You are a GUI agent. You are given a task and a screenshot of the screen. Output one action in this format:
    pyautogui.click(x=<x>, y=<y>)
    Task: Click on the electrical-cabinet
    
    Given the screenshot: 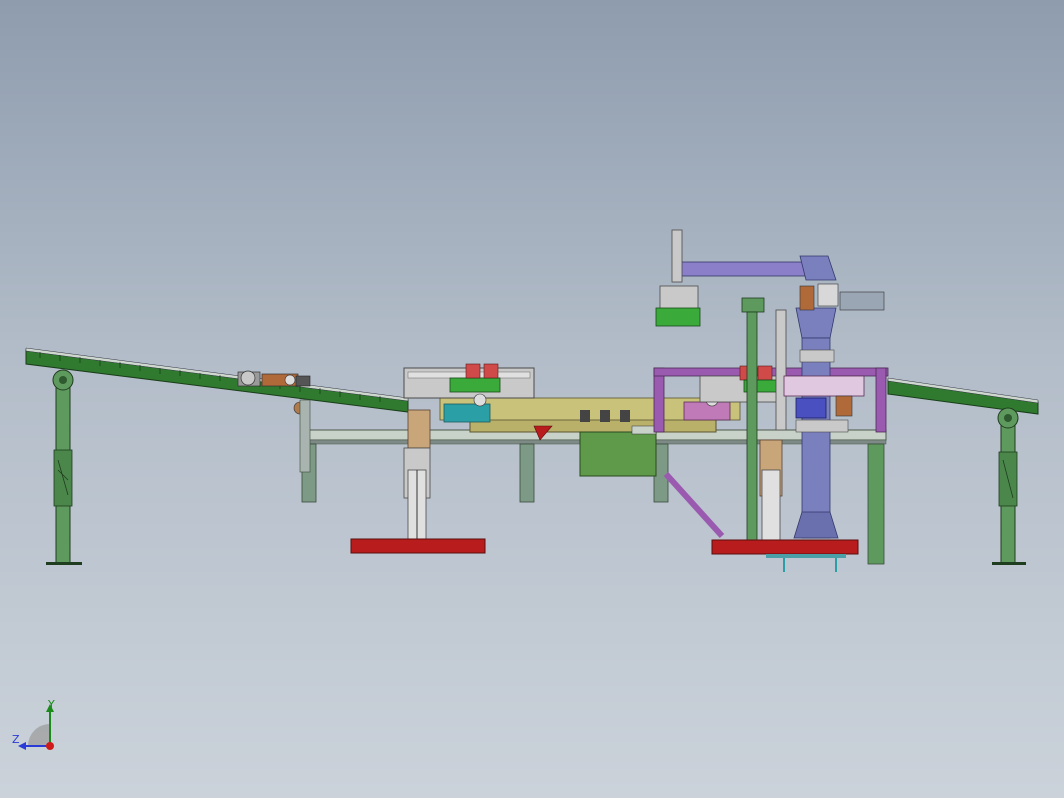 What is the action you would take?
    pyautogui.click(x=618, y=451)
    